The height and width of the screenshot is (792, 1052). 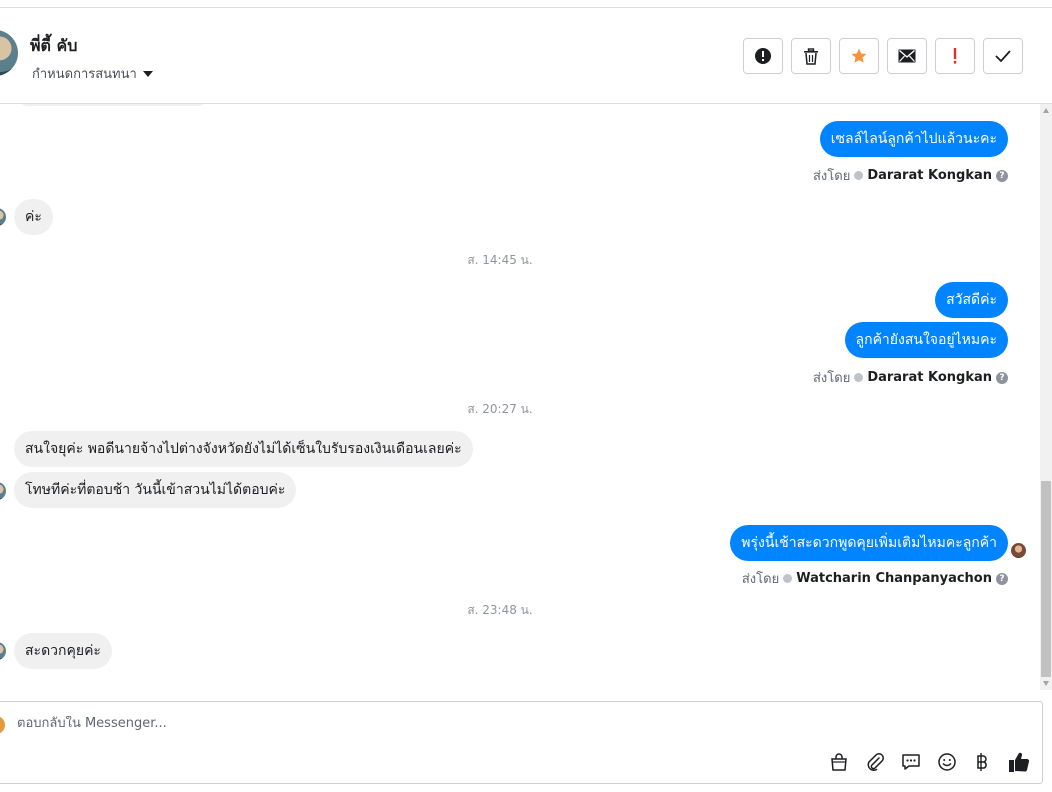 I want to click on shop-button, so click(x=839, y=762).